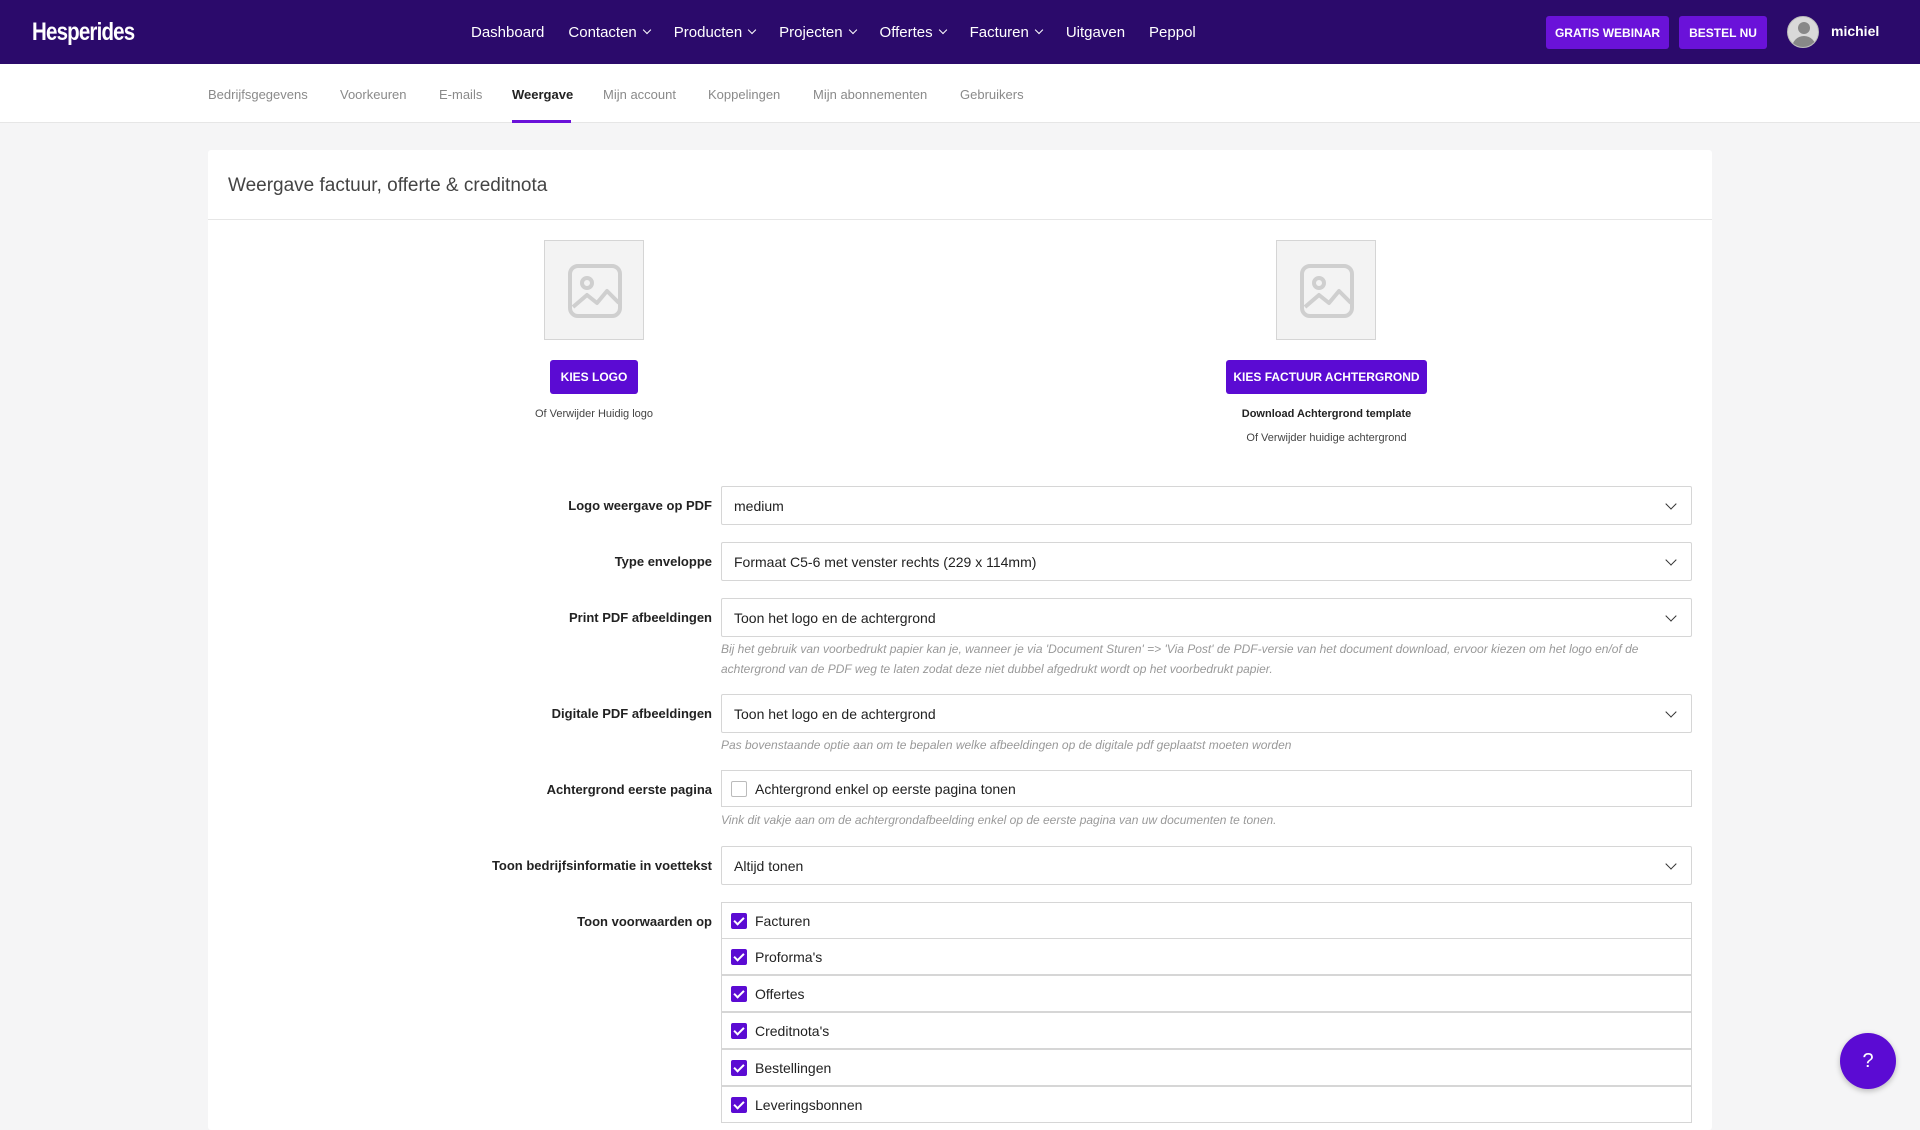  Describe the element at coordinates (811, 32) in the screenshot. I see `nav-projecten-label: Projecten` at that location.